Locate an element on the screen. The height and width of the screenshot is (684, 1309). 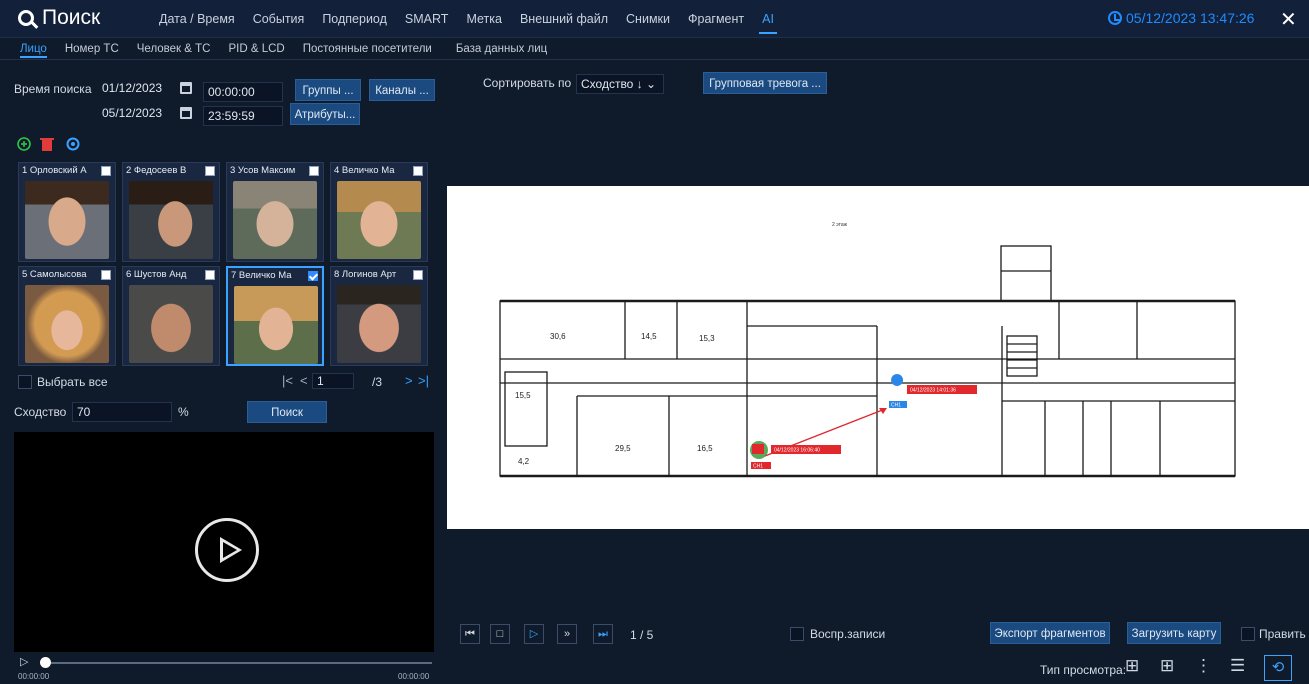
last-page-icon: >| is located at coordinates (423, 380).